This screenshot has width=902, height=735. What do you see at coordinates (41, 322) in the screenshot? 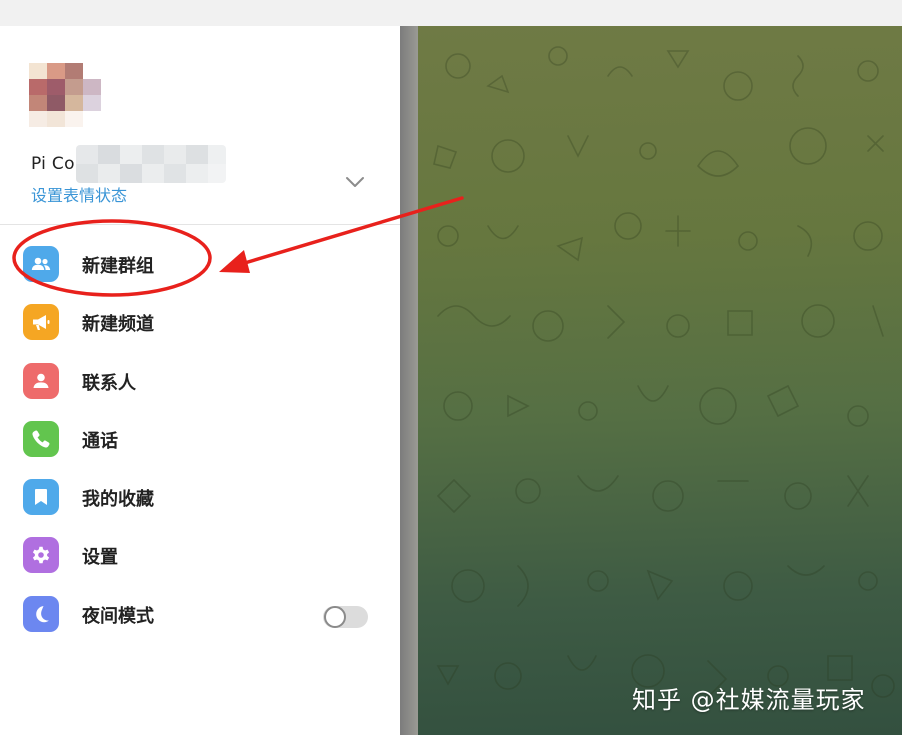
I see `megaphone-icon` at bounding box center [41, 322].